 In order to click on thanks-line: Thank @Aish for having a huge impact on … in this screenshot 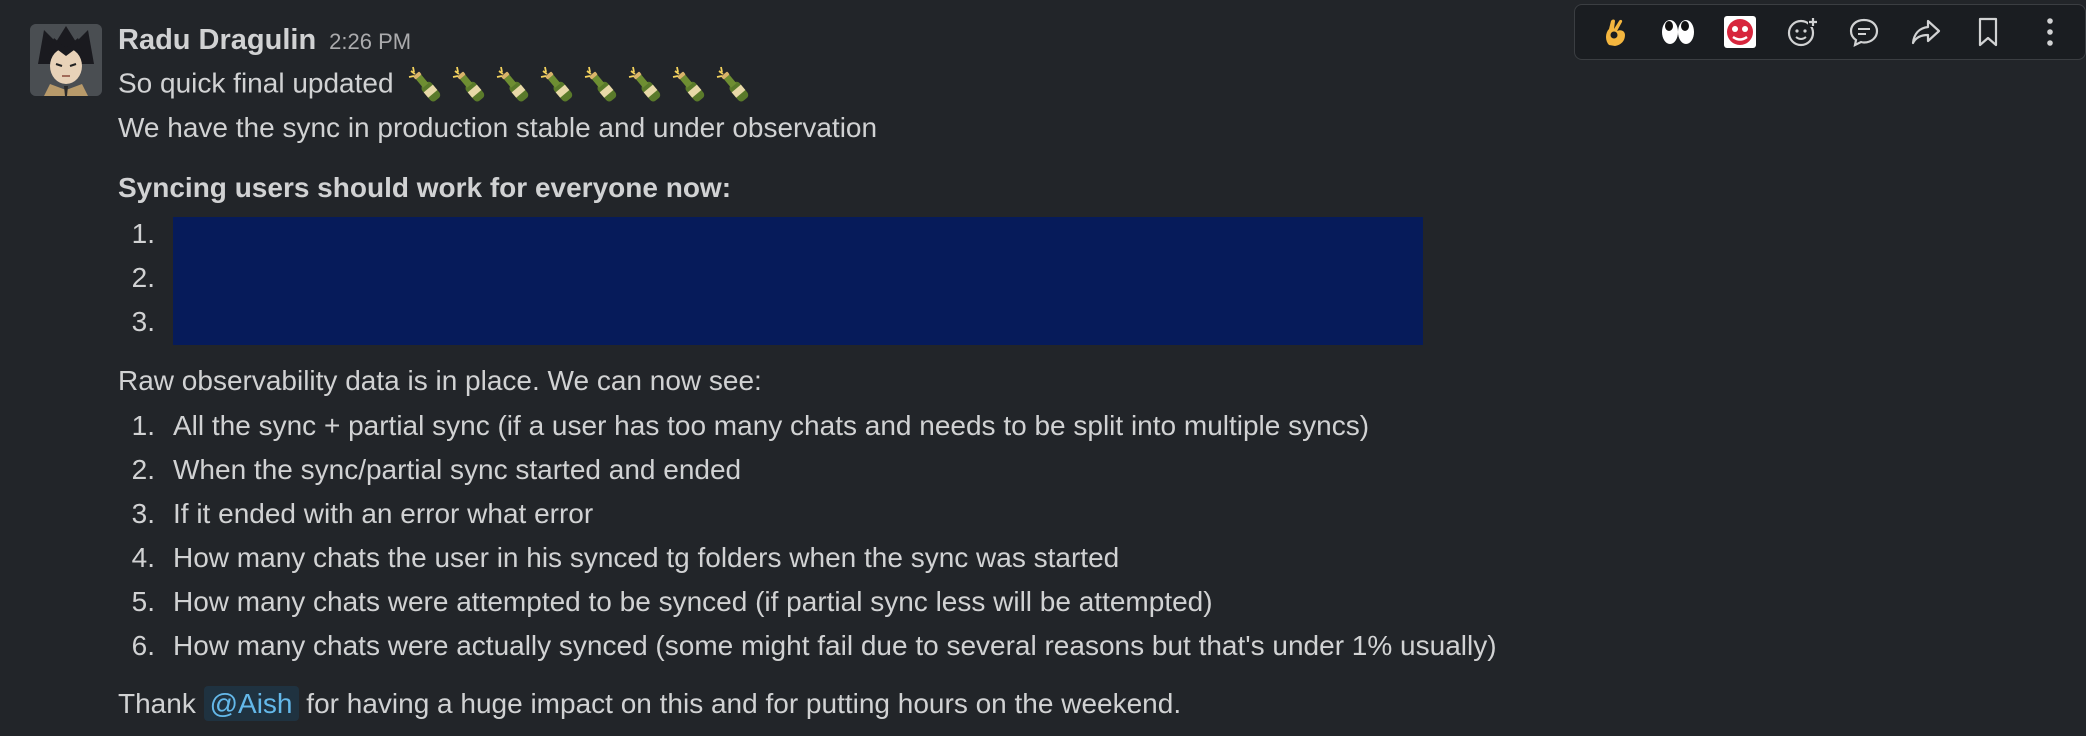, I will do `click(649, 704)`.